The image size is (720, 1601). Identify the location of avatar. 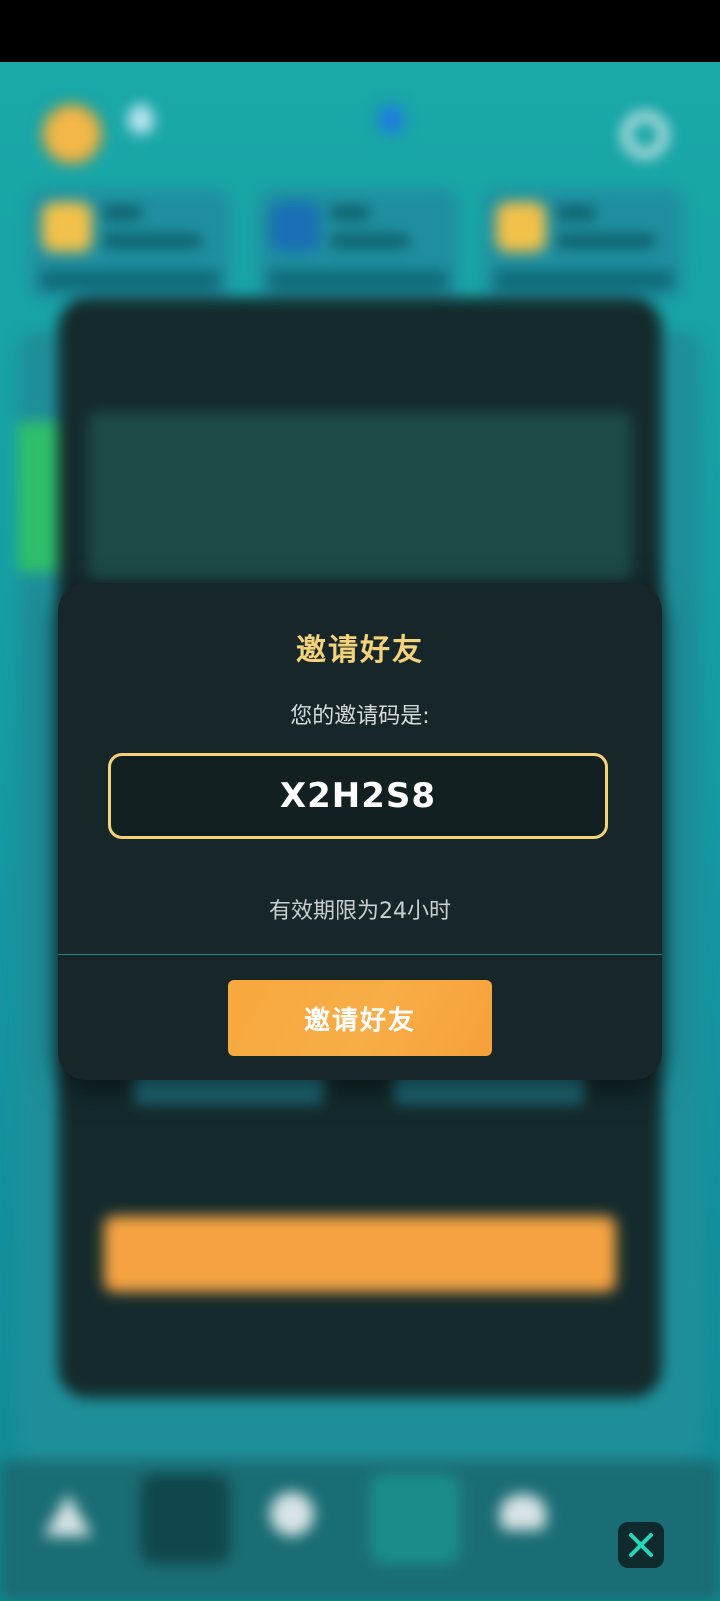
(72, 134).